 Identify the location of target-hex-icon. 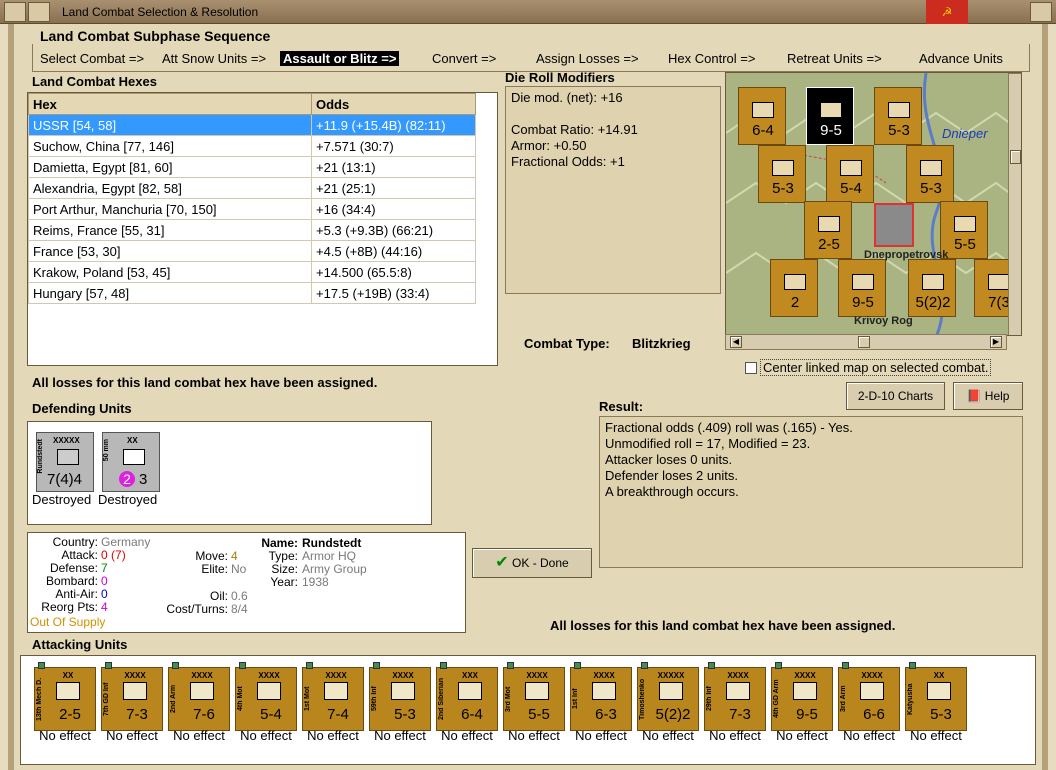
(894, 225).